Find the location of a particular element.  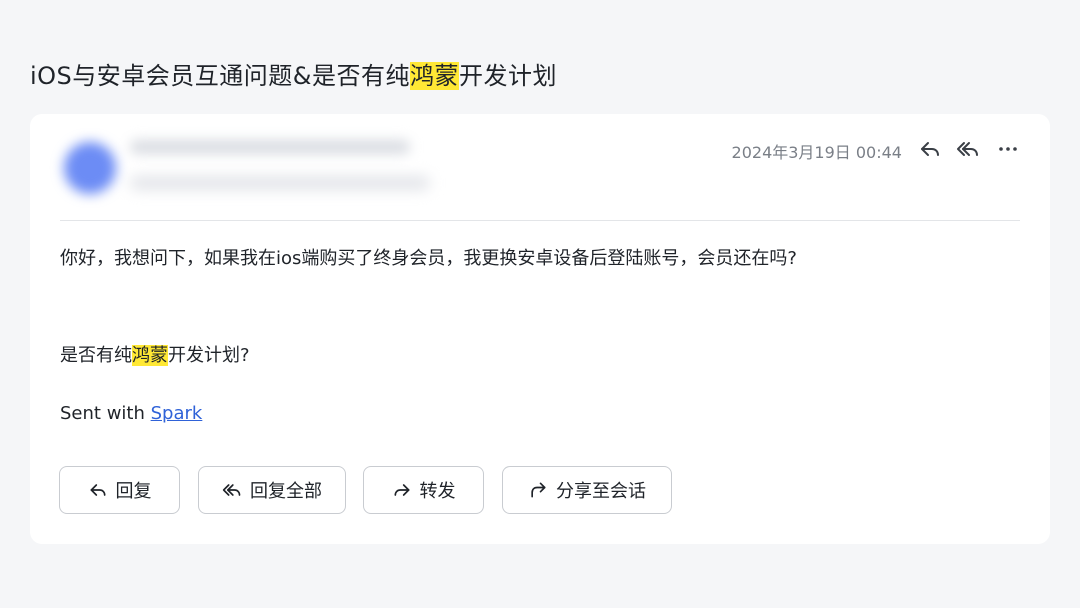

reply-button-label: 回复 is located at coordinates (133, 491).